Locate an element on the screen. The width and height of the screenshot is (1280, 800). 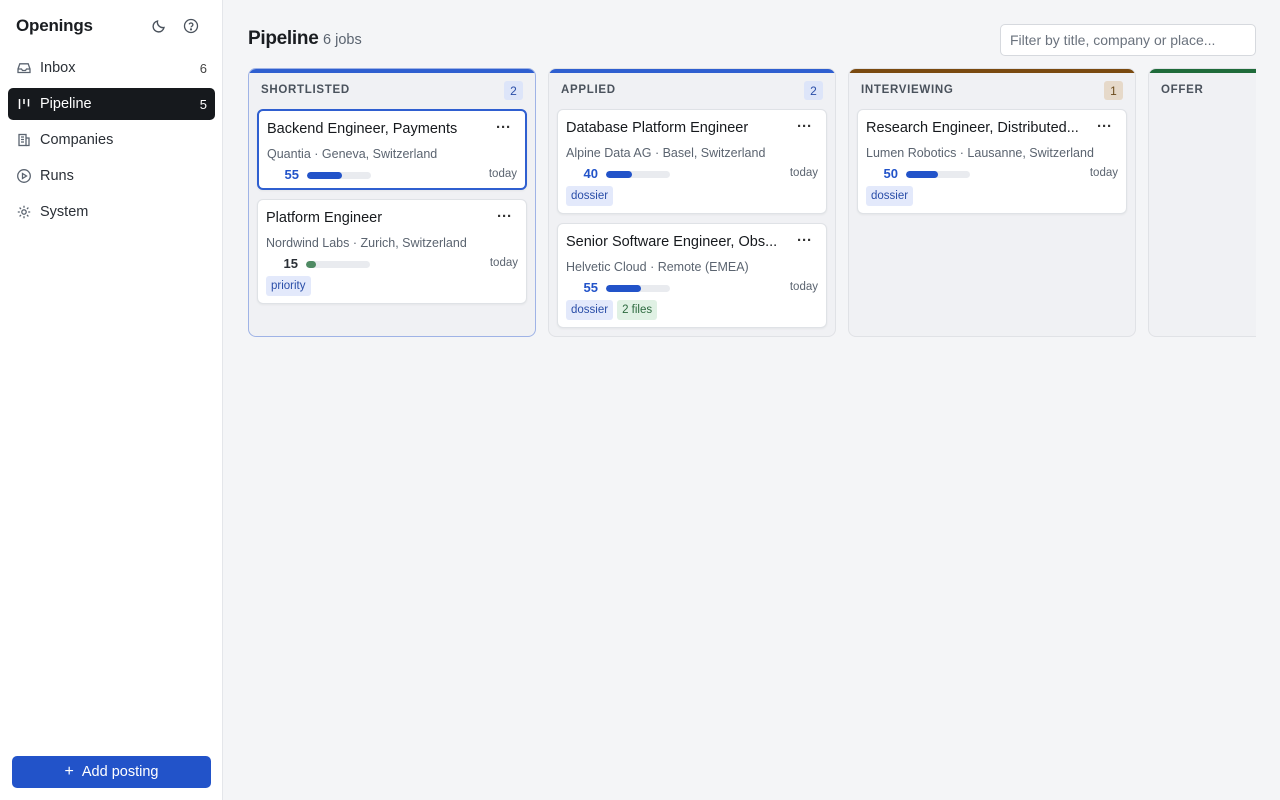
job-company-location: Helvetic Cloud · Remote (EMEA) is located at coordinates (657, 267).